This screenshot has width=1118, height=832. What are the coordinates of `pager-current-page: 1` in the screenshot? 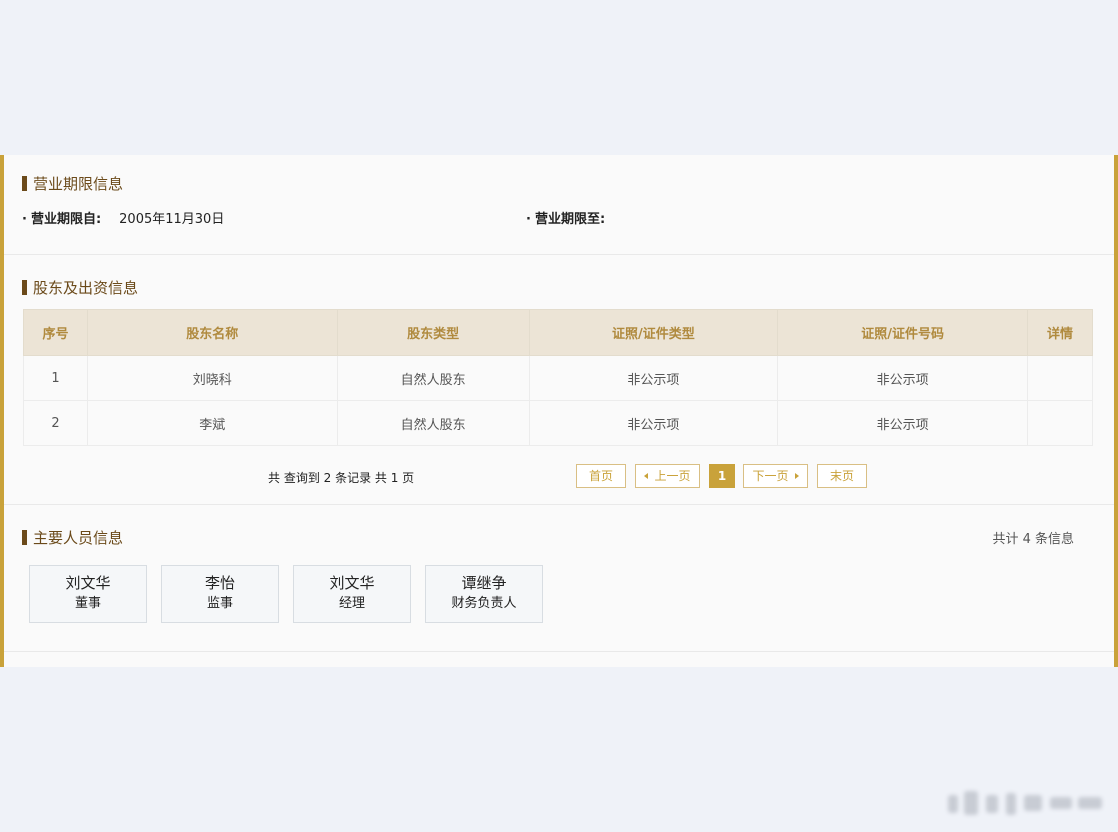 It's located at (722, 476).